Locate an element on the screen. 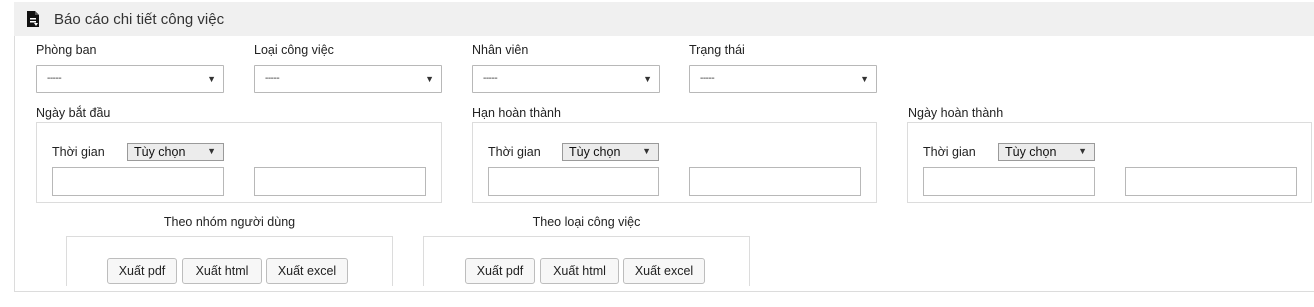 This screenshot has height=307, width=1314. deadline-range-select: Tùy chọn ▼ is located at coordinates (610, 152).